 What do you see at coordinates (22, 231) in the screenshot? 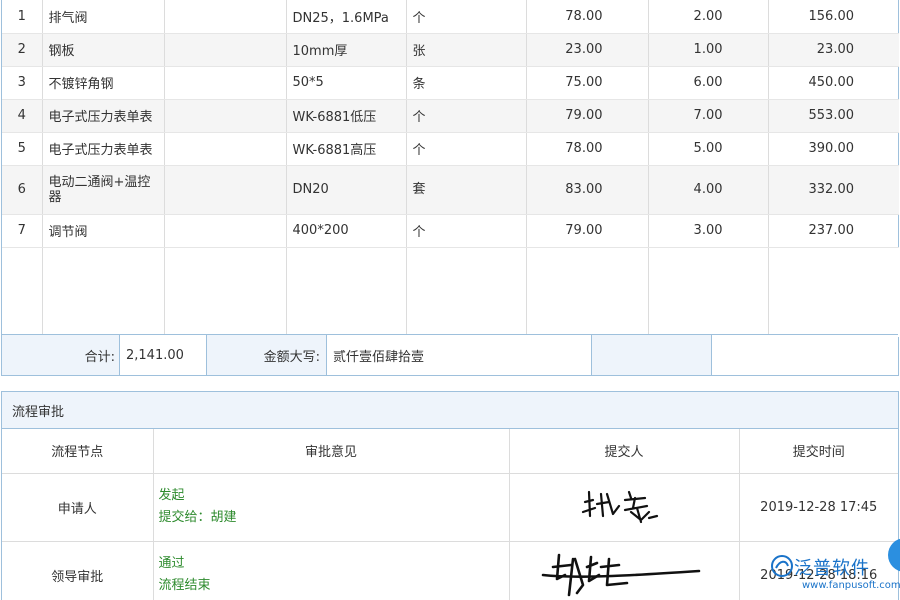
I see `row-index: 7` at bounding box center [22, 231].